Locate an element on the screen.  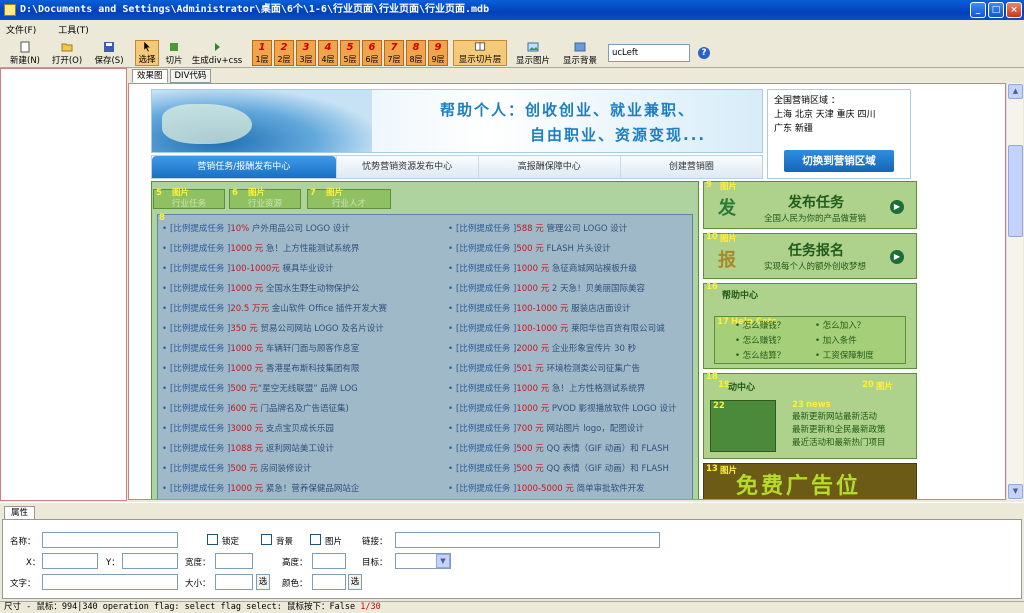
publish-go-icon: ▶ is located at coordinates (897, 207).